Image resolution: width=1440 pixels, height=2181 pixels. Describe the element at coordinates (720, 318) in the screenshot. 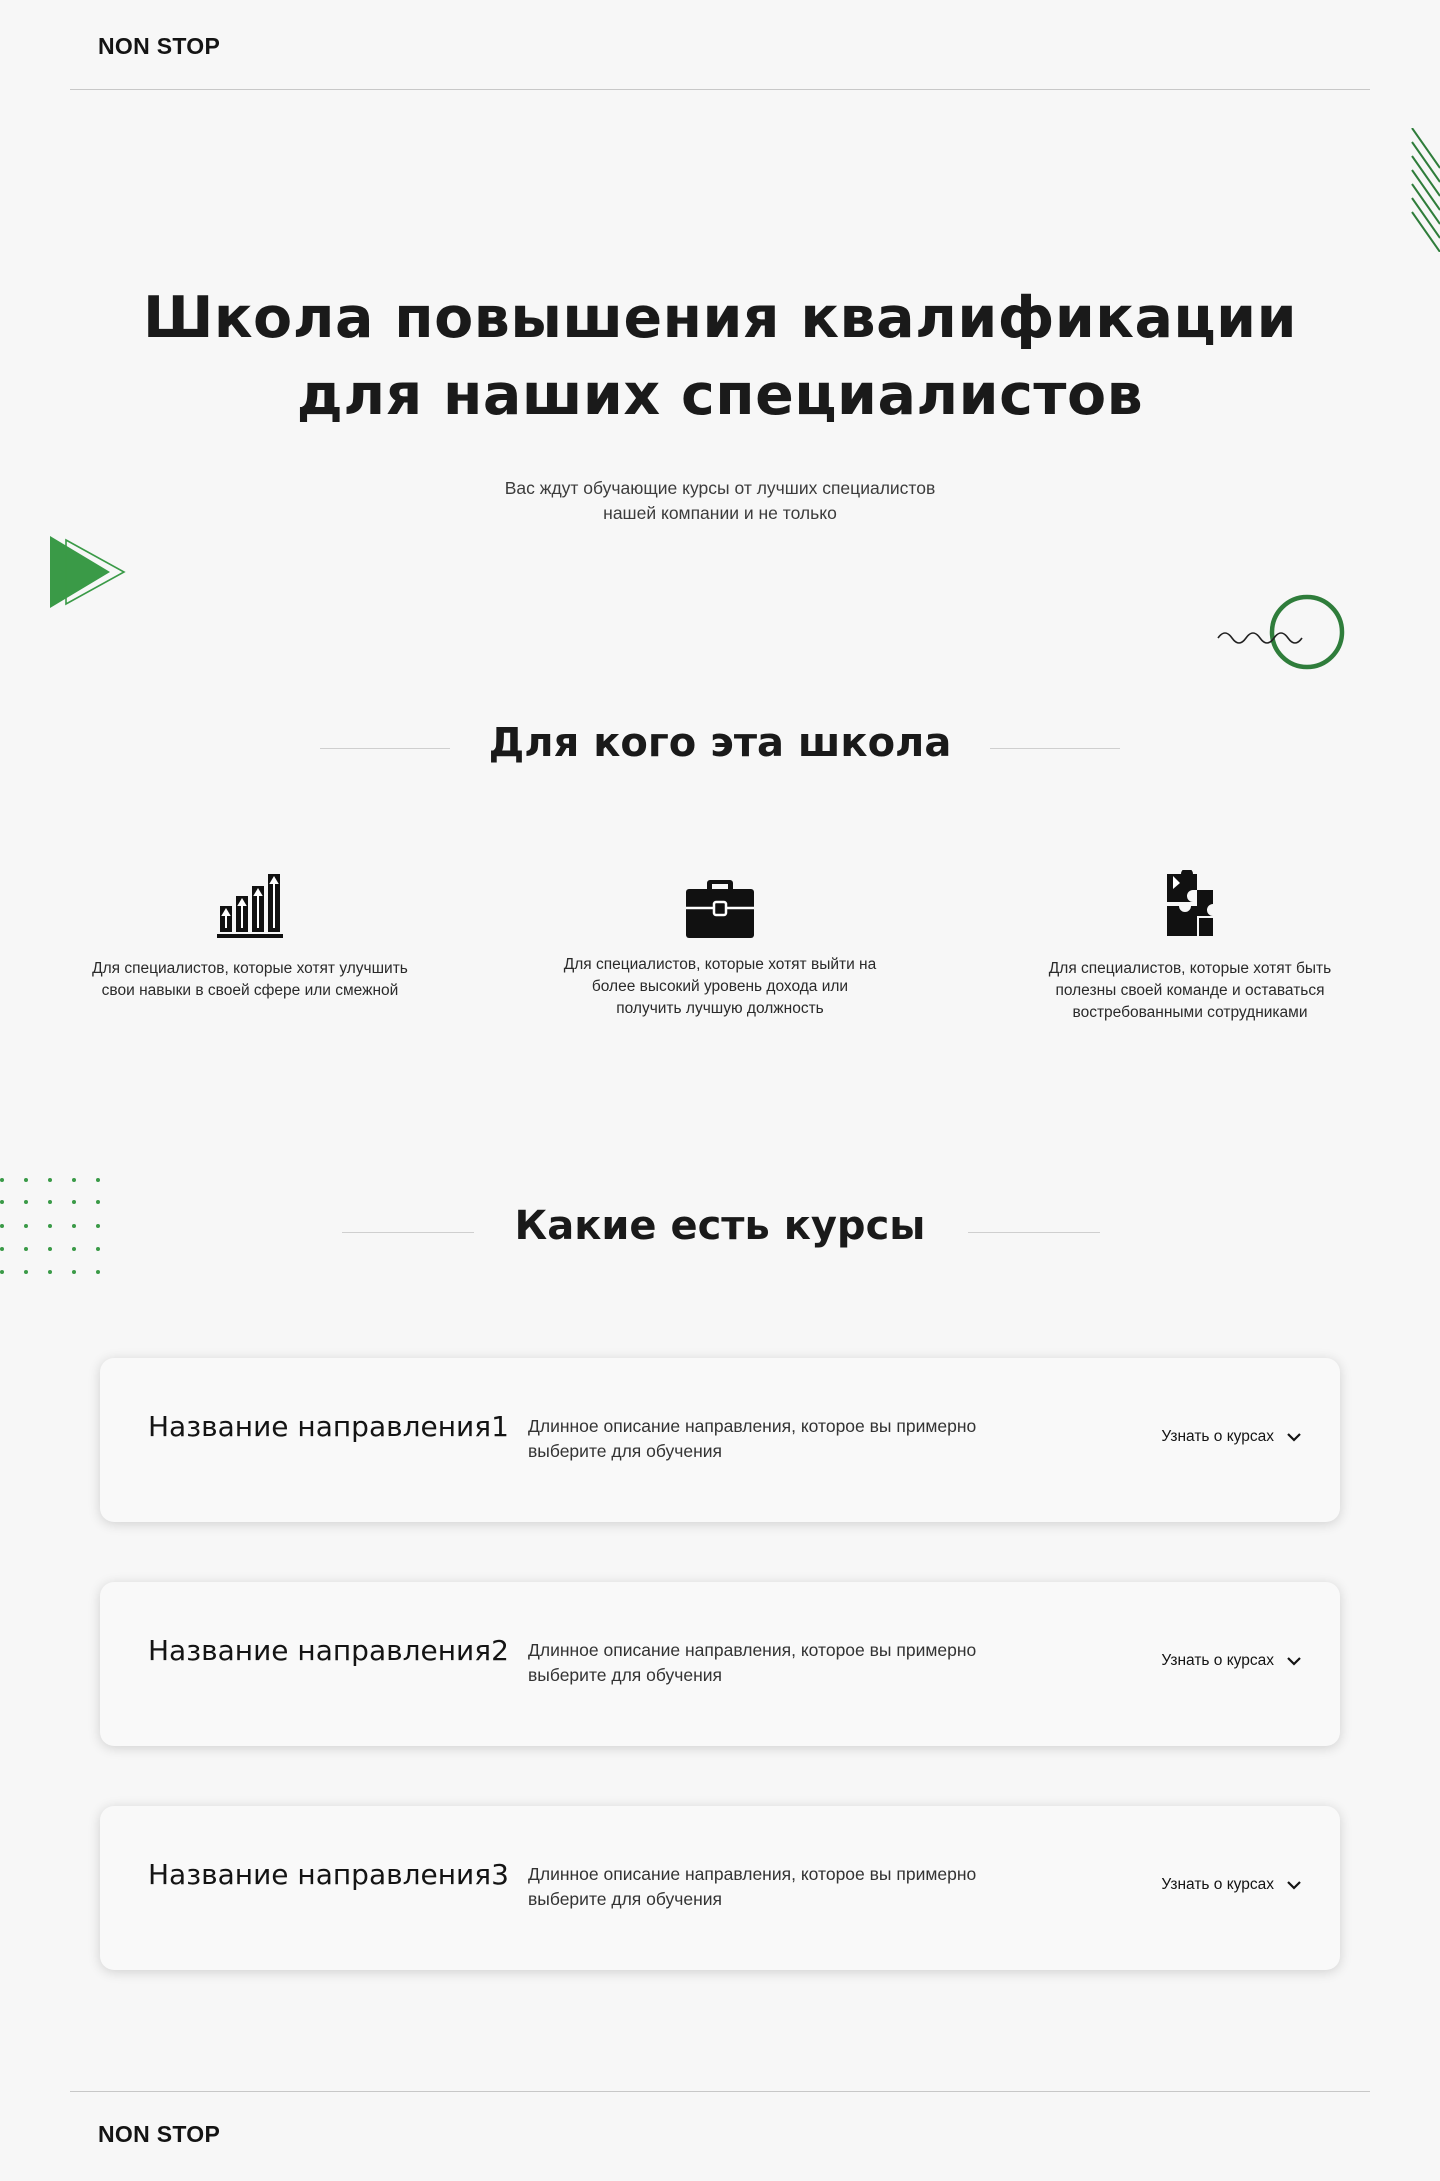

I see `hero-title-line1: Школа повышения квалификации` at that location.